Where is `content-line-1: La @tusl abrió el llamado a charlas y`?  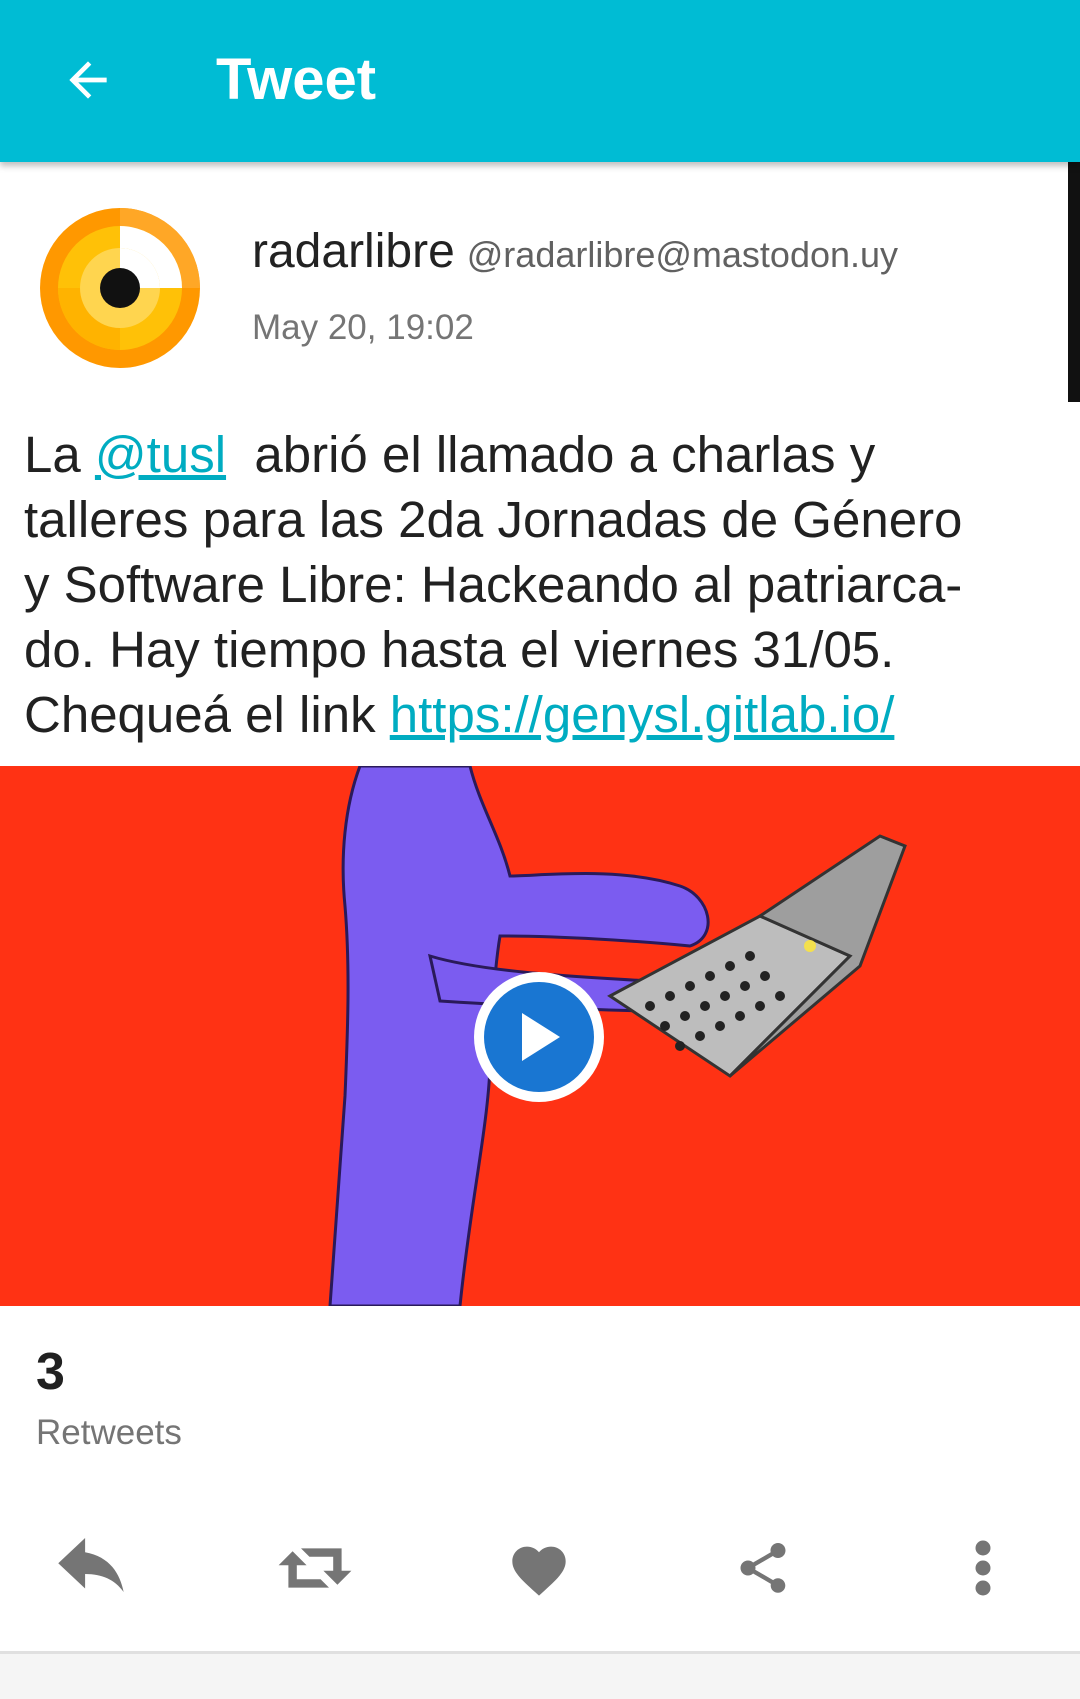 content-line-1: La @tusl abrió el llamado a charlas y is located at coordinates (539, 454).